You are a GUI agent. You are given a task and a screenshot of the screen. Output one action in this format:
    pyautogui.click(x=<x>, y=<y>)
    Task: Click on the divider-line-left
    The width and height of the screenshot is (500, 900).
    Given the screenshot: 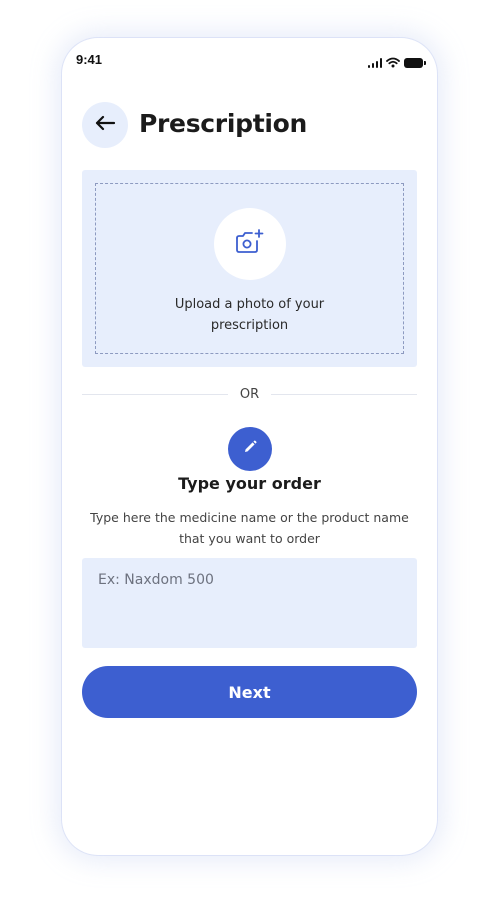 What is the action you would take?
    pyautogui.click(x=155, y=394)
    